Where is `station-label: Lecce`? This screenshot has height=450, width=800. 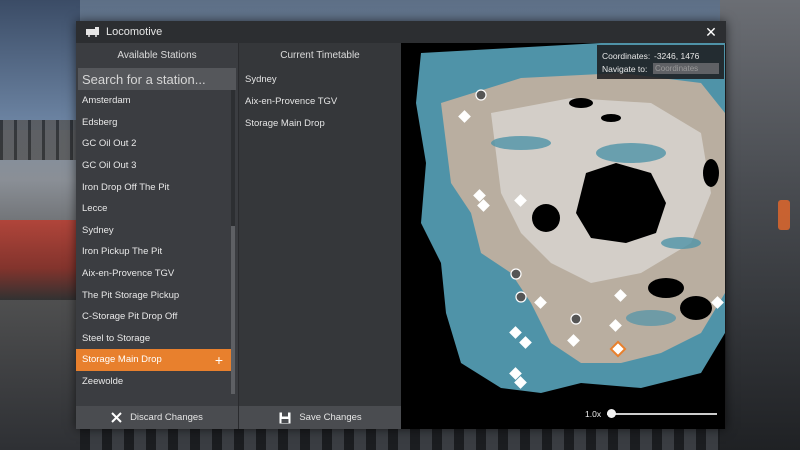
station-label: Lecce is located at coordinates (95, 209).